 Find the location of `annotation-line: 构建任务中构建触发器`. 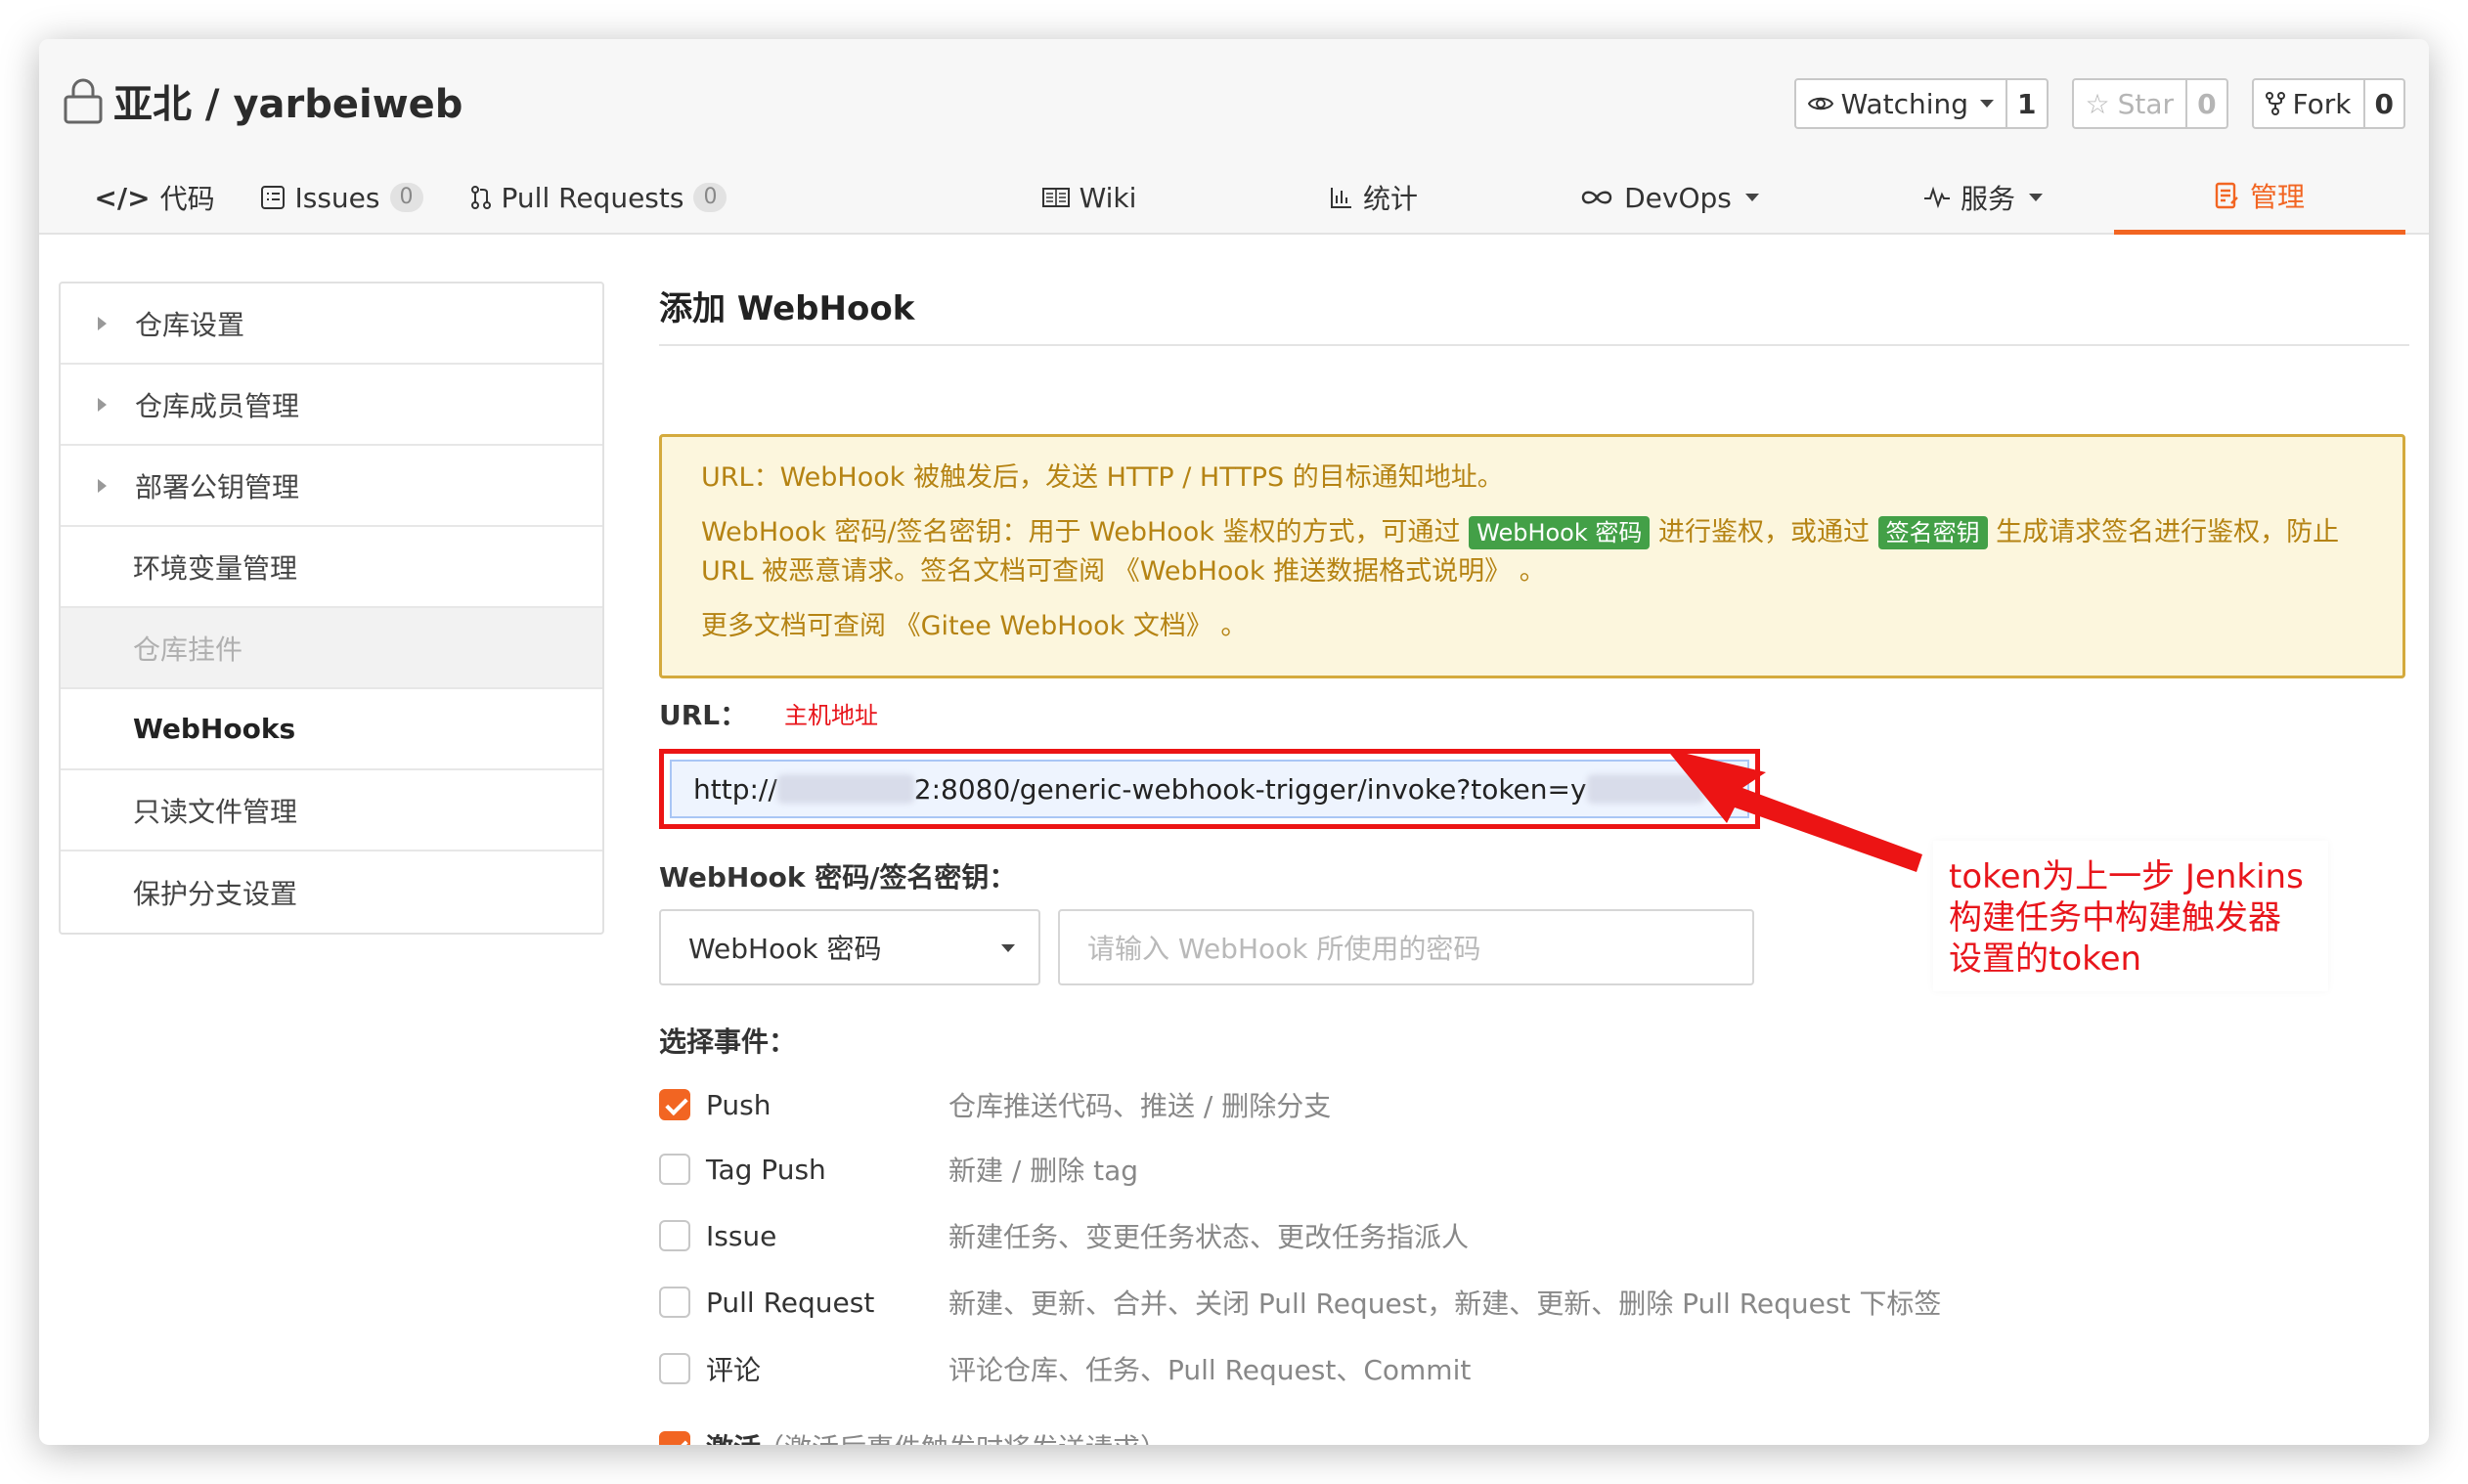

annotation-line: 构建任务中构建触发器 is located at coordinates (2115, 918).